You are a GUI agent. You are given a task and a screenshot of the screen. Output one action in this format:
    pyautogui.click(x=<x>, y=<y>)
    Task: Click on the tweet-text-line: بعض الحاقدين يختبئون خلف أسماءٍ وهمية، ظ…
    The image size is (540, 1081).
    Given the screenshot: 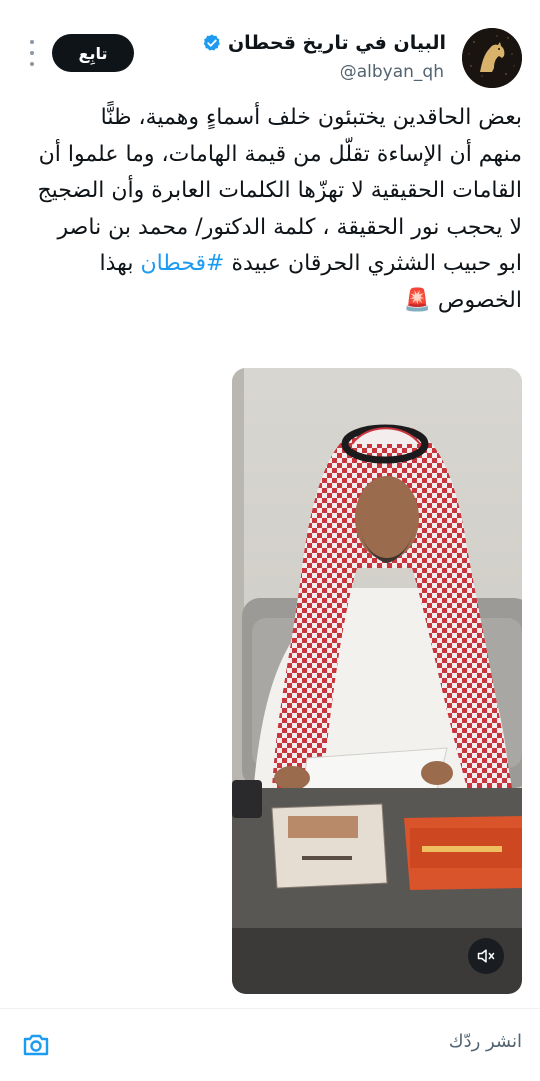 What is the action you would take?
    pyautogui.click(x=311, y=117)
    